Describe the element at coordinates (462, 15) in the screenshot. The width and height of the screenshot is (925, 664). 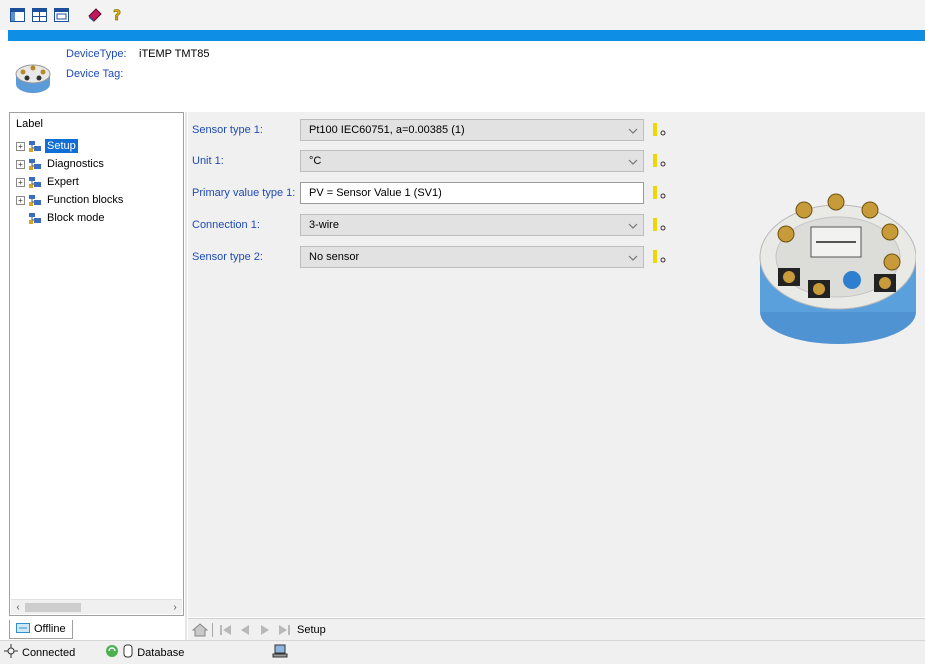
I see `toolbar: ?` at that location.